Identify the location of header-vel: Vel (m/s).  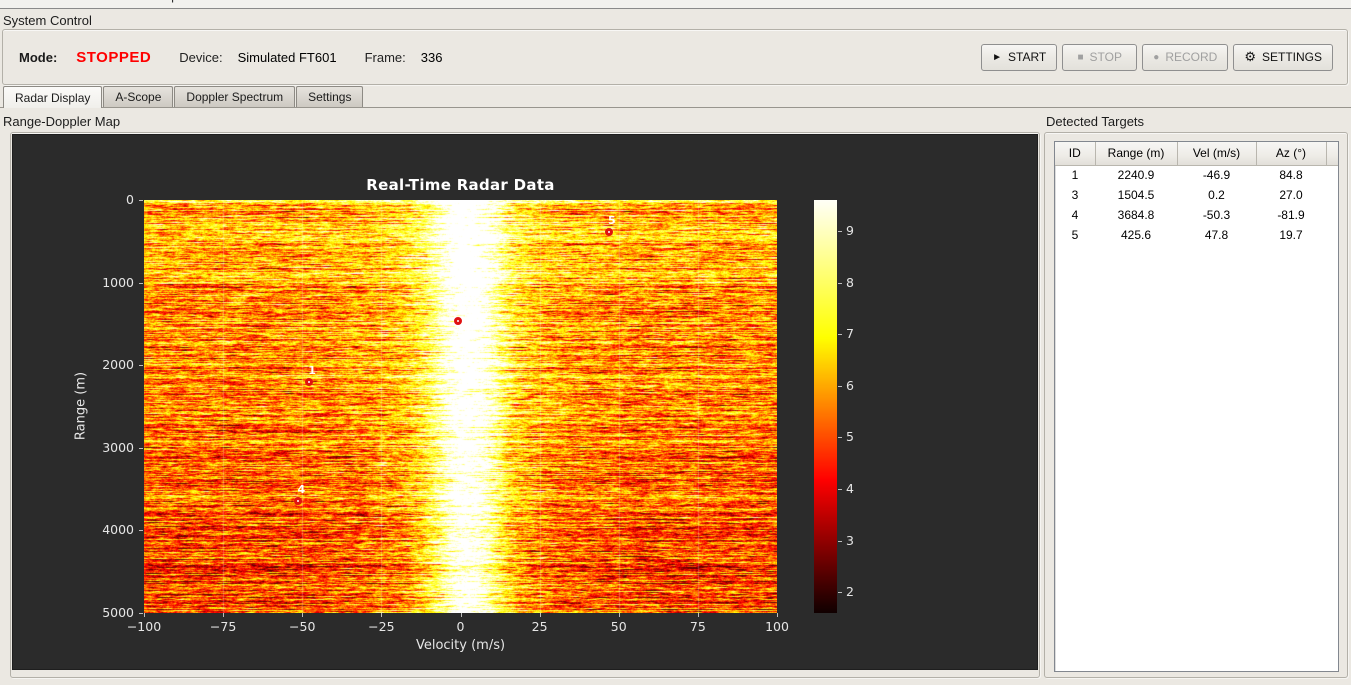
(1216, 154).